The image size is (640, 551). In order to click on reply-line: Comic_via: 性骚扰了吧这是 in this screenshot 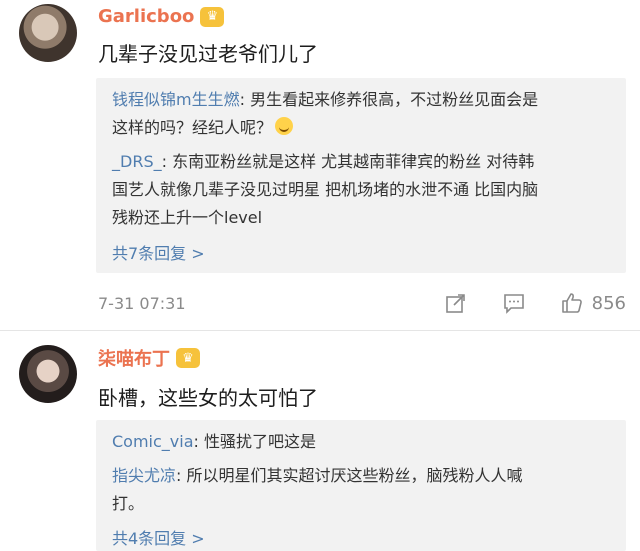, I will do `click(214, 442)`.